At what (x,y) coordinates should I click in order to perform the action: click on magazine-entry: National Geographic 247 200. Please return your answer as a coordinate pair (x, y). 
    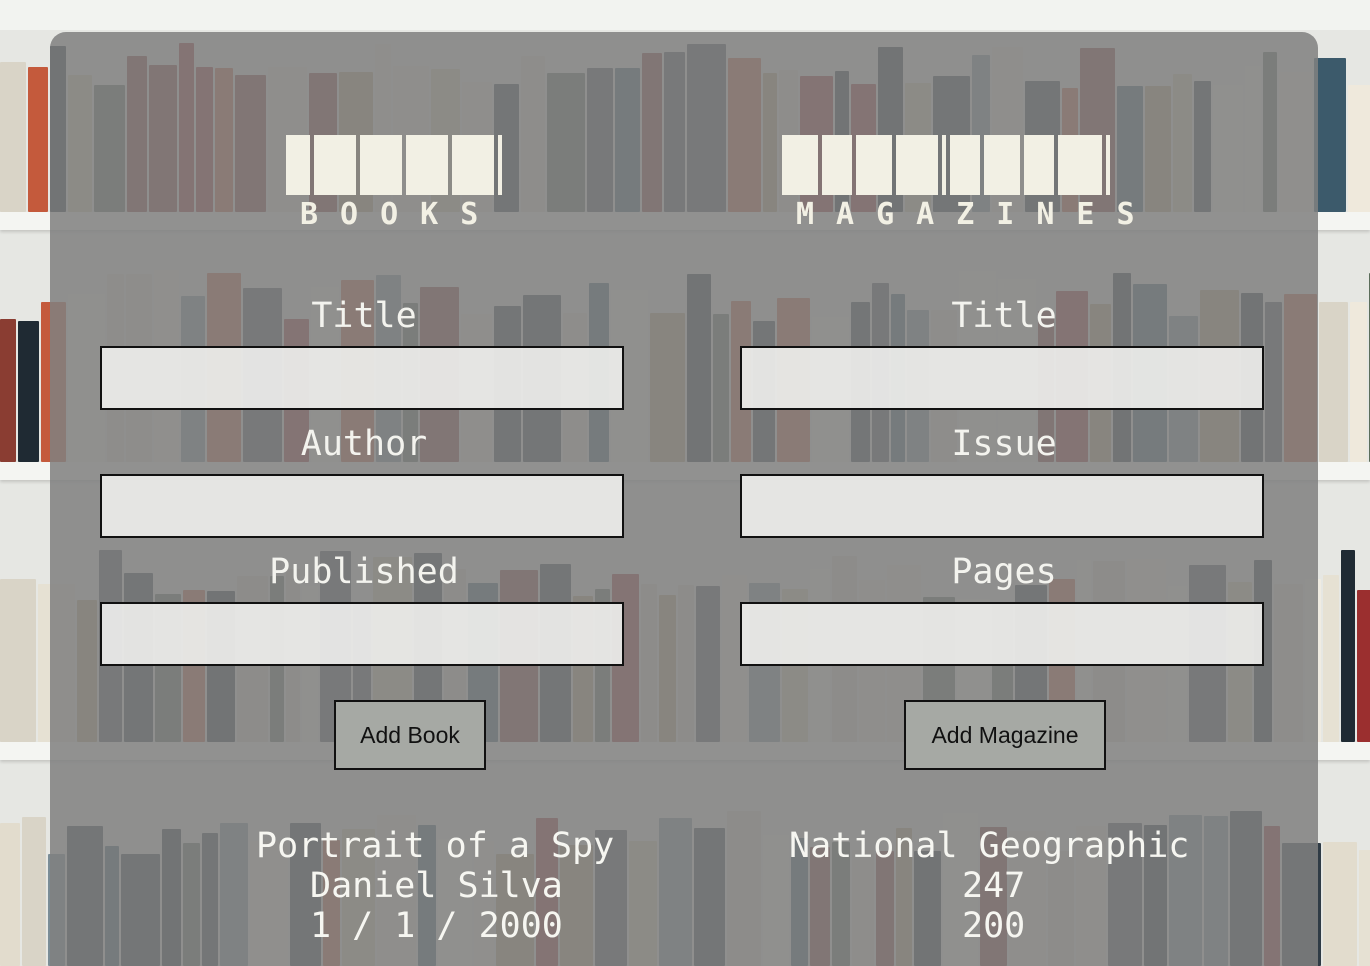
    Looking at the image, I should click on (989, 886).